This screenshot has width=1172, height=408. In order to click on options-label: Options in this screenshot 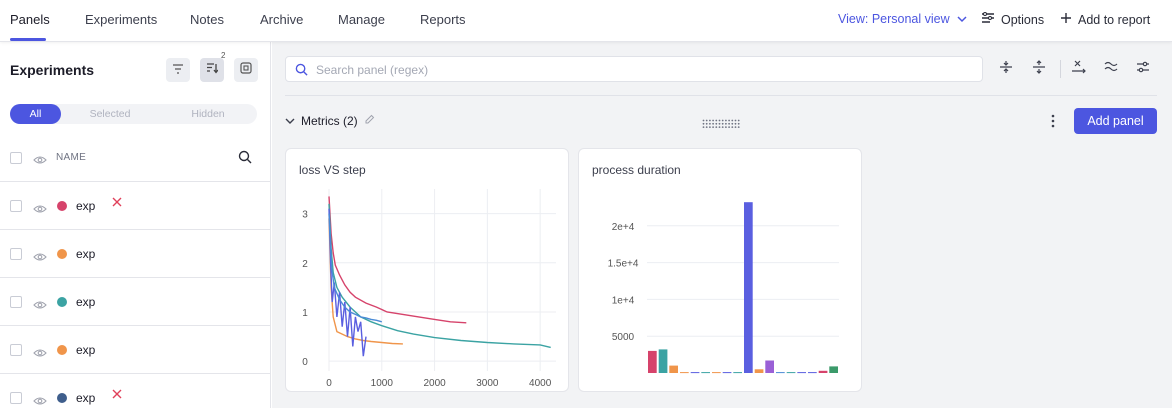, I will do `click(1023, 19)`.